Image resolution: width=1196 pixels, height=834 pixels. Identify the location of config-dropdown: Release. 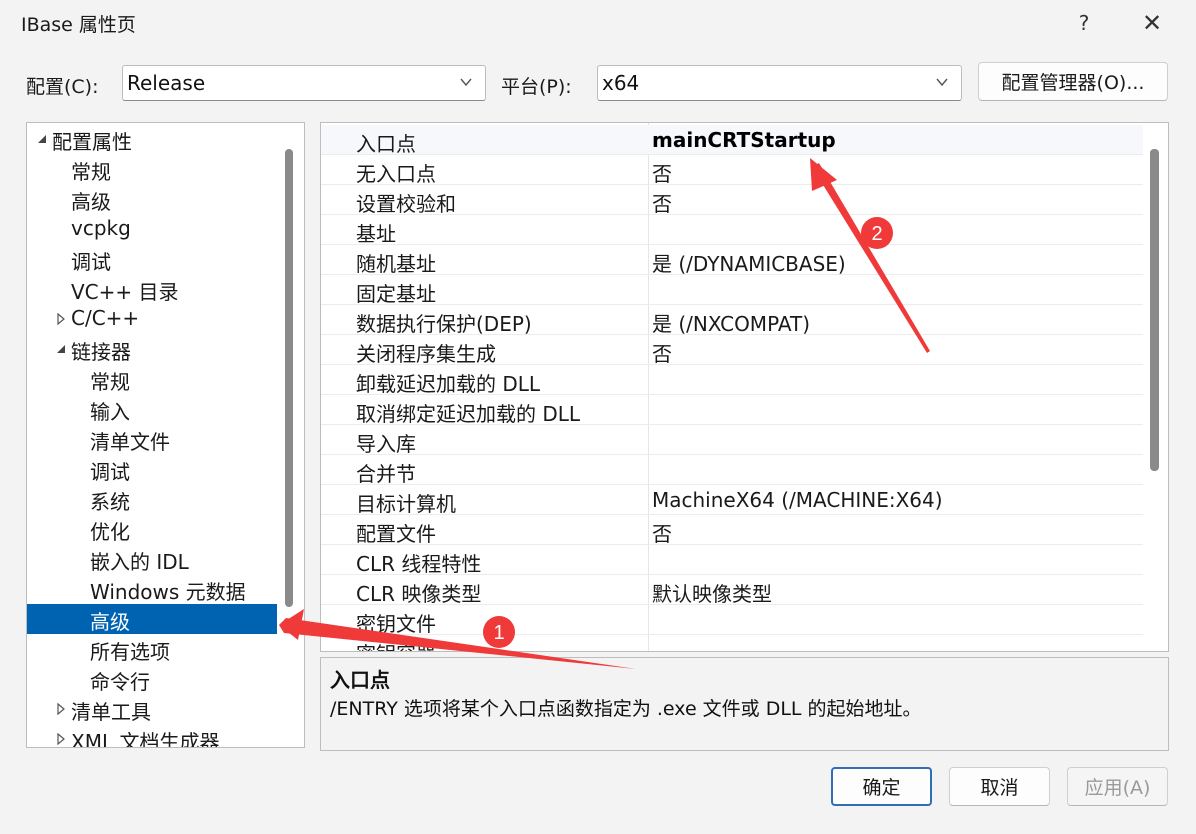
(304, 83).